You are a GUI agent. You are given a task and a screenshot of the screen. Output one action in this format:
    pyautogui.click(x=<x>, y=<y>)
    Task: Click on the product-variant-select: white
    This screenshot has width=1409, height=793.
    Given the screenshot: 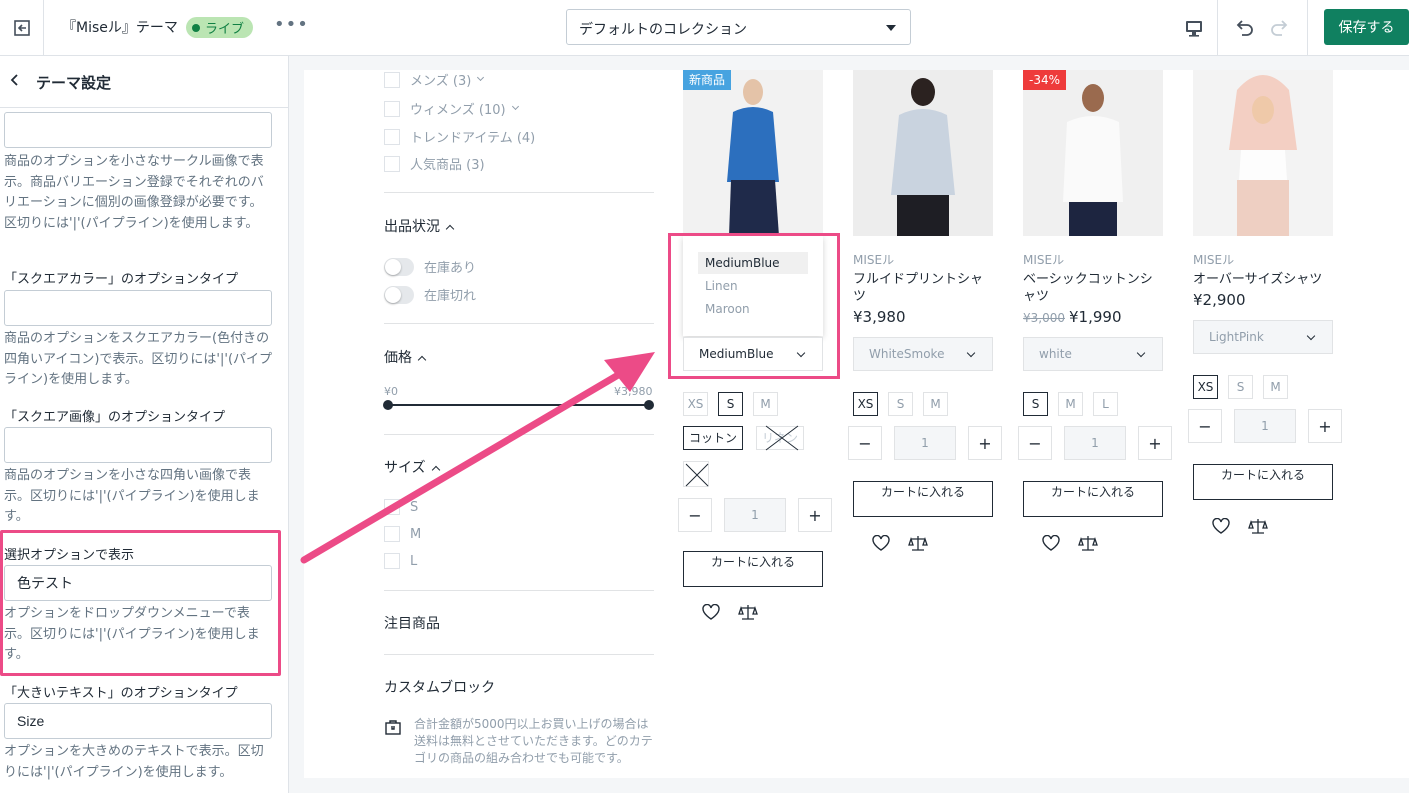 What is the action you would take?
    pyautogui.click(x=1093, y=354)
    